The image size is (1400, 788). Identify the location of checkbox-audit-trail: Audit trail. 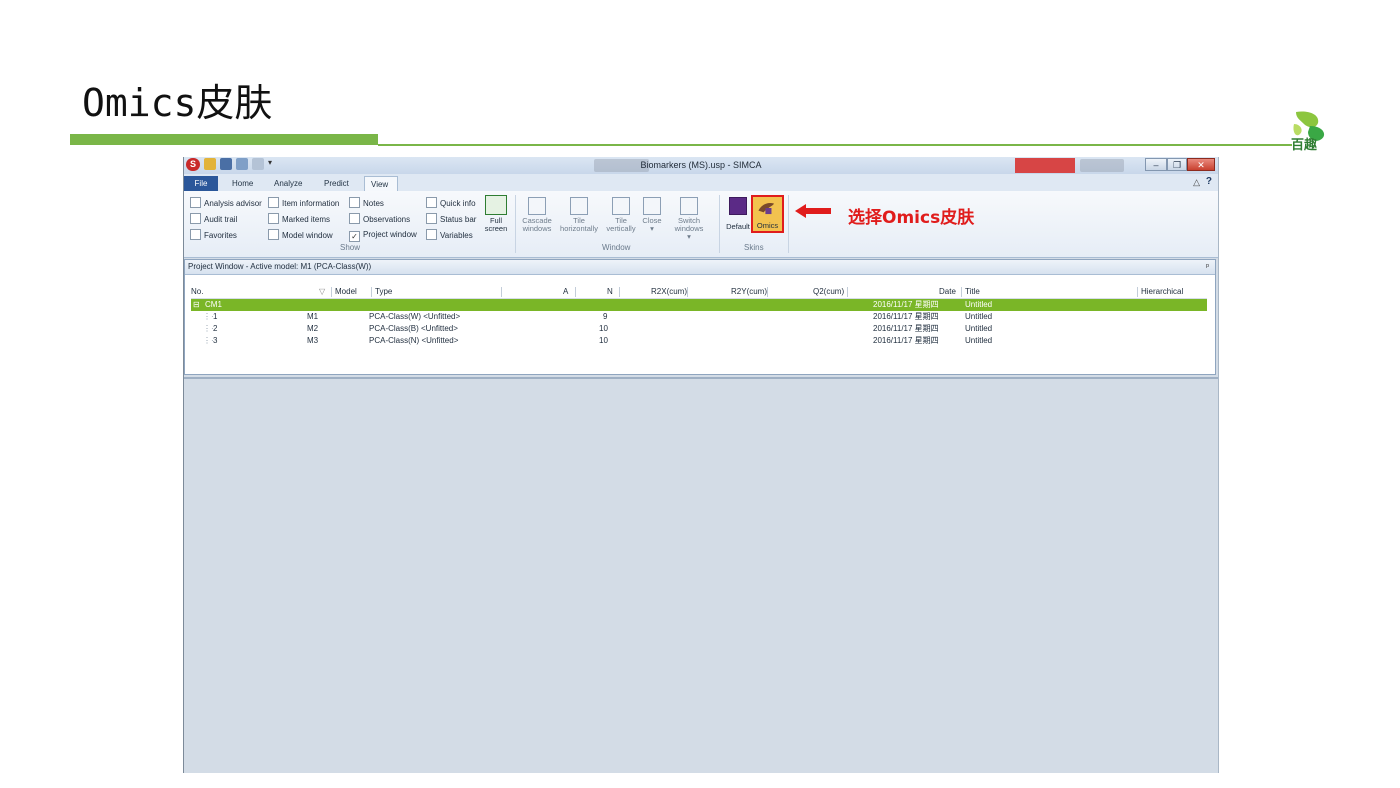
(213, 219).